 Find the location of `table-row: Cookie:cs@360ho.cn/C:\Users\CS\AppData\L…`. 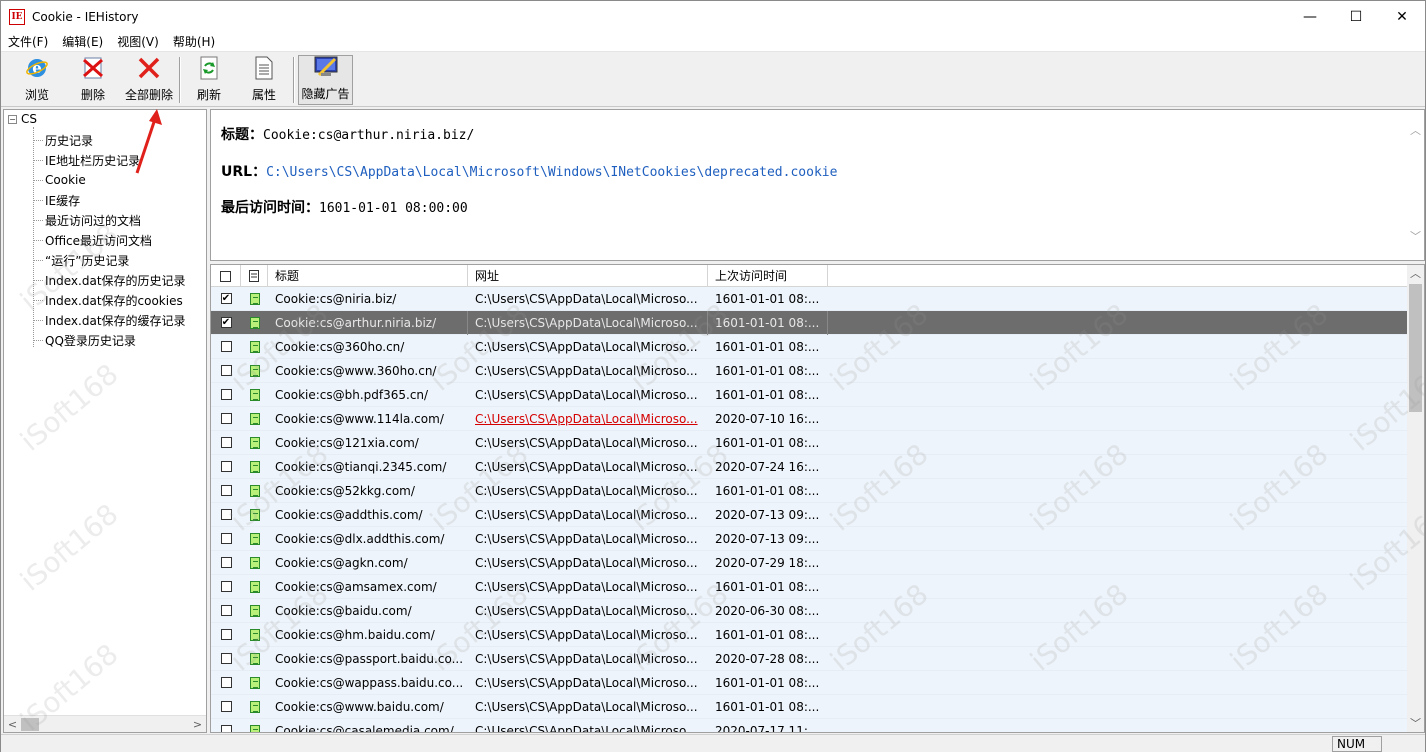

table-row: Cookie:cs@360ho.cn/C:\Users\CS\AppData\L… is located at coordinates (810, 347).